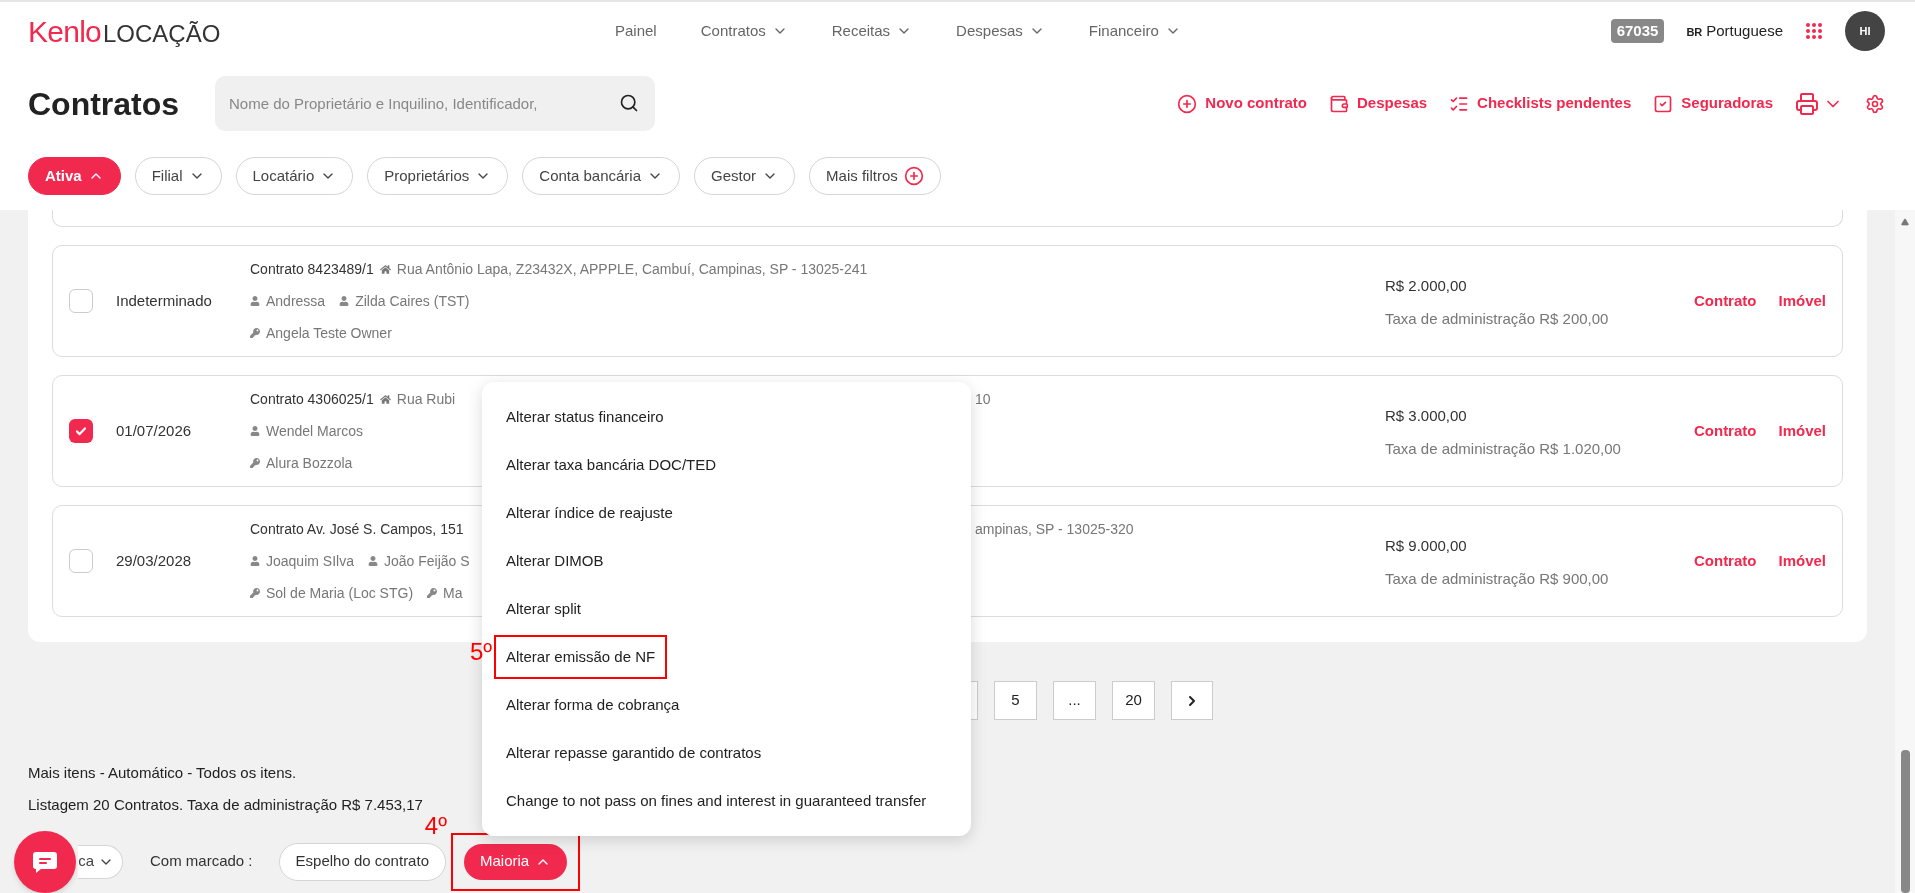  What do you see at coordinates (453, 593) in the screenshot?
I see `owner-name: Ma` at bounding box center [453, 593].